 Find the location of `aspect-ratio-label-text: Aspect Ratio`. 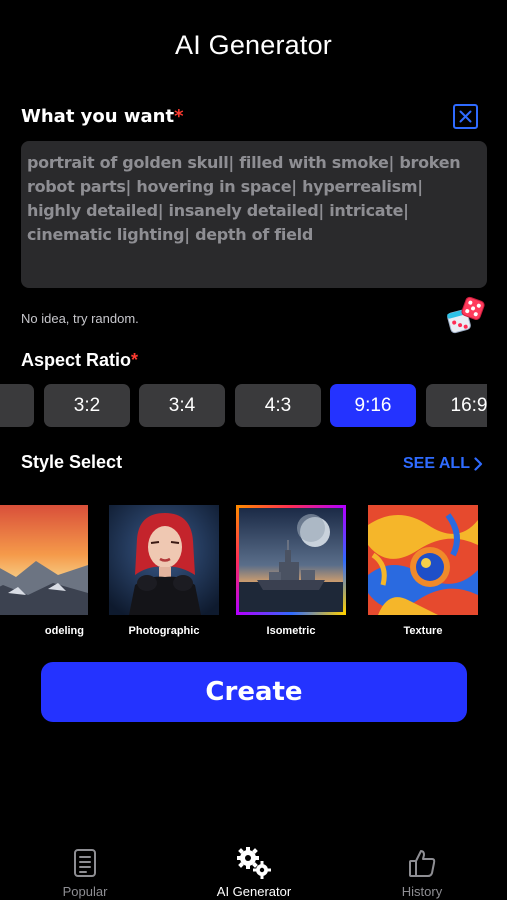

aspect-ratio-label-text: Aspect Ratio is located at coordinates (76, 360).